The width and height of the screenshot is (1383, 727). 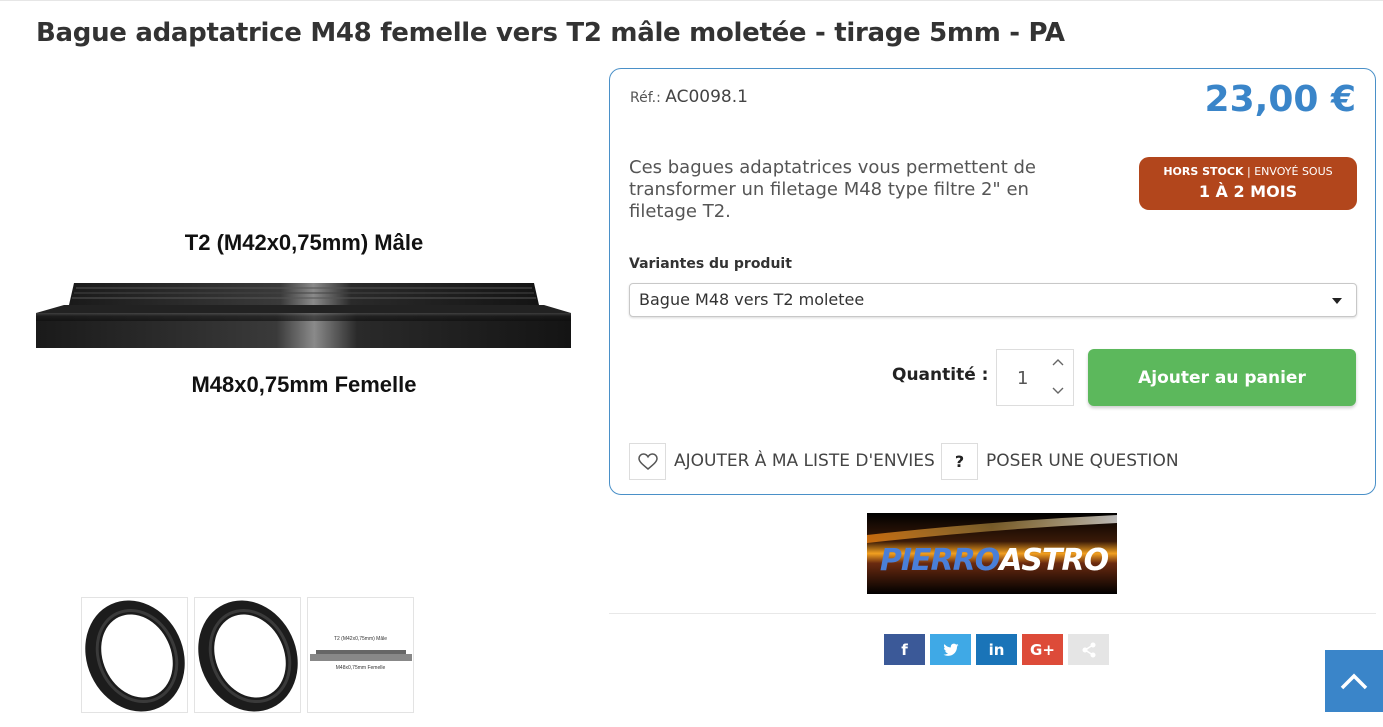 I want to click on ask-question-link: POSER UNE QUESTION, so click(x=1082, y=461).